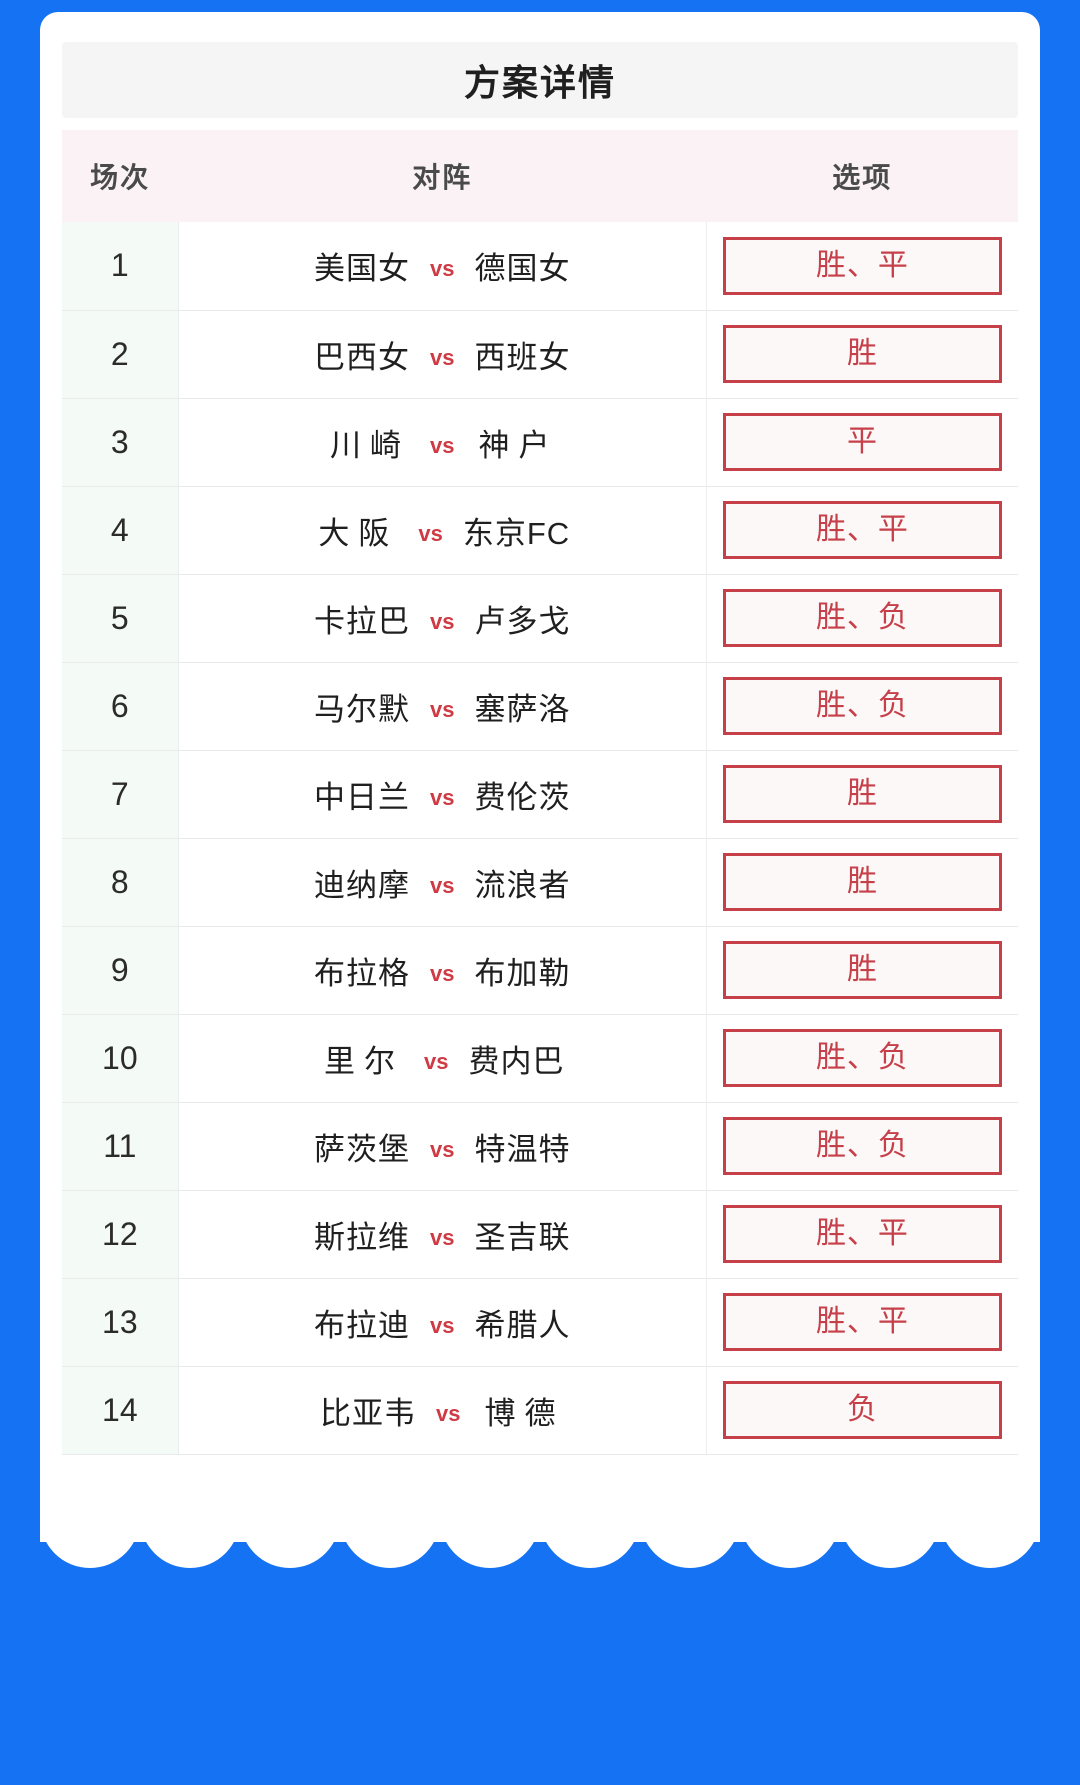 The image size is (1080, 1785). What do you see at coordinates (364, 1061) in the screenshot?
I see `home-team-name: 里尔` at bounding box center [364, 1061].